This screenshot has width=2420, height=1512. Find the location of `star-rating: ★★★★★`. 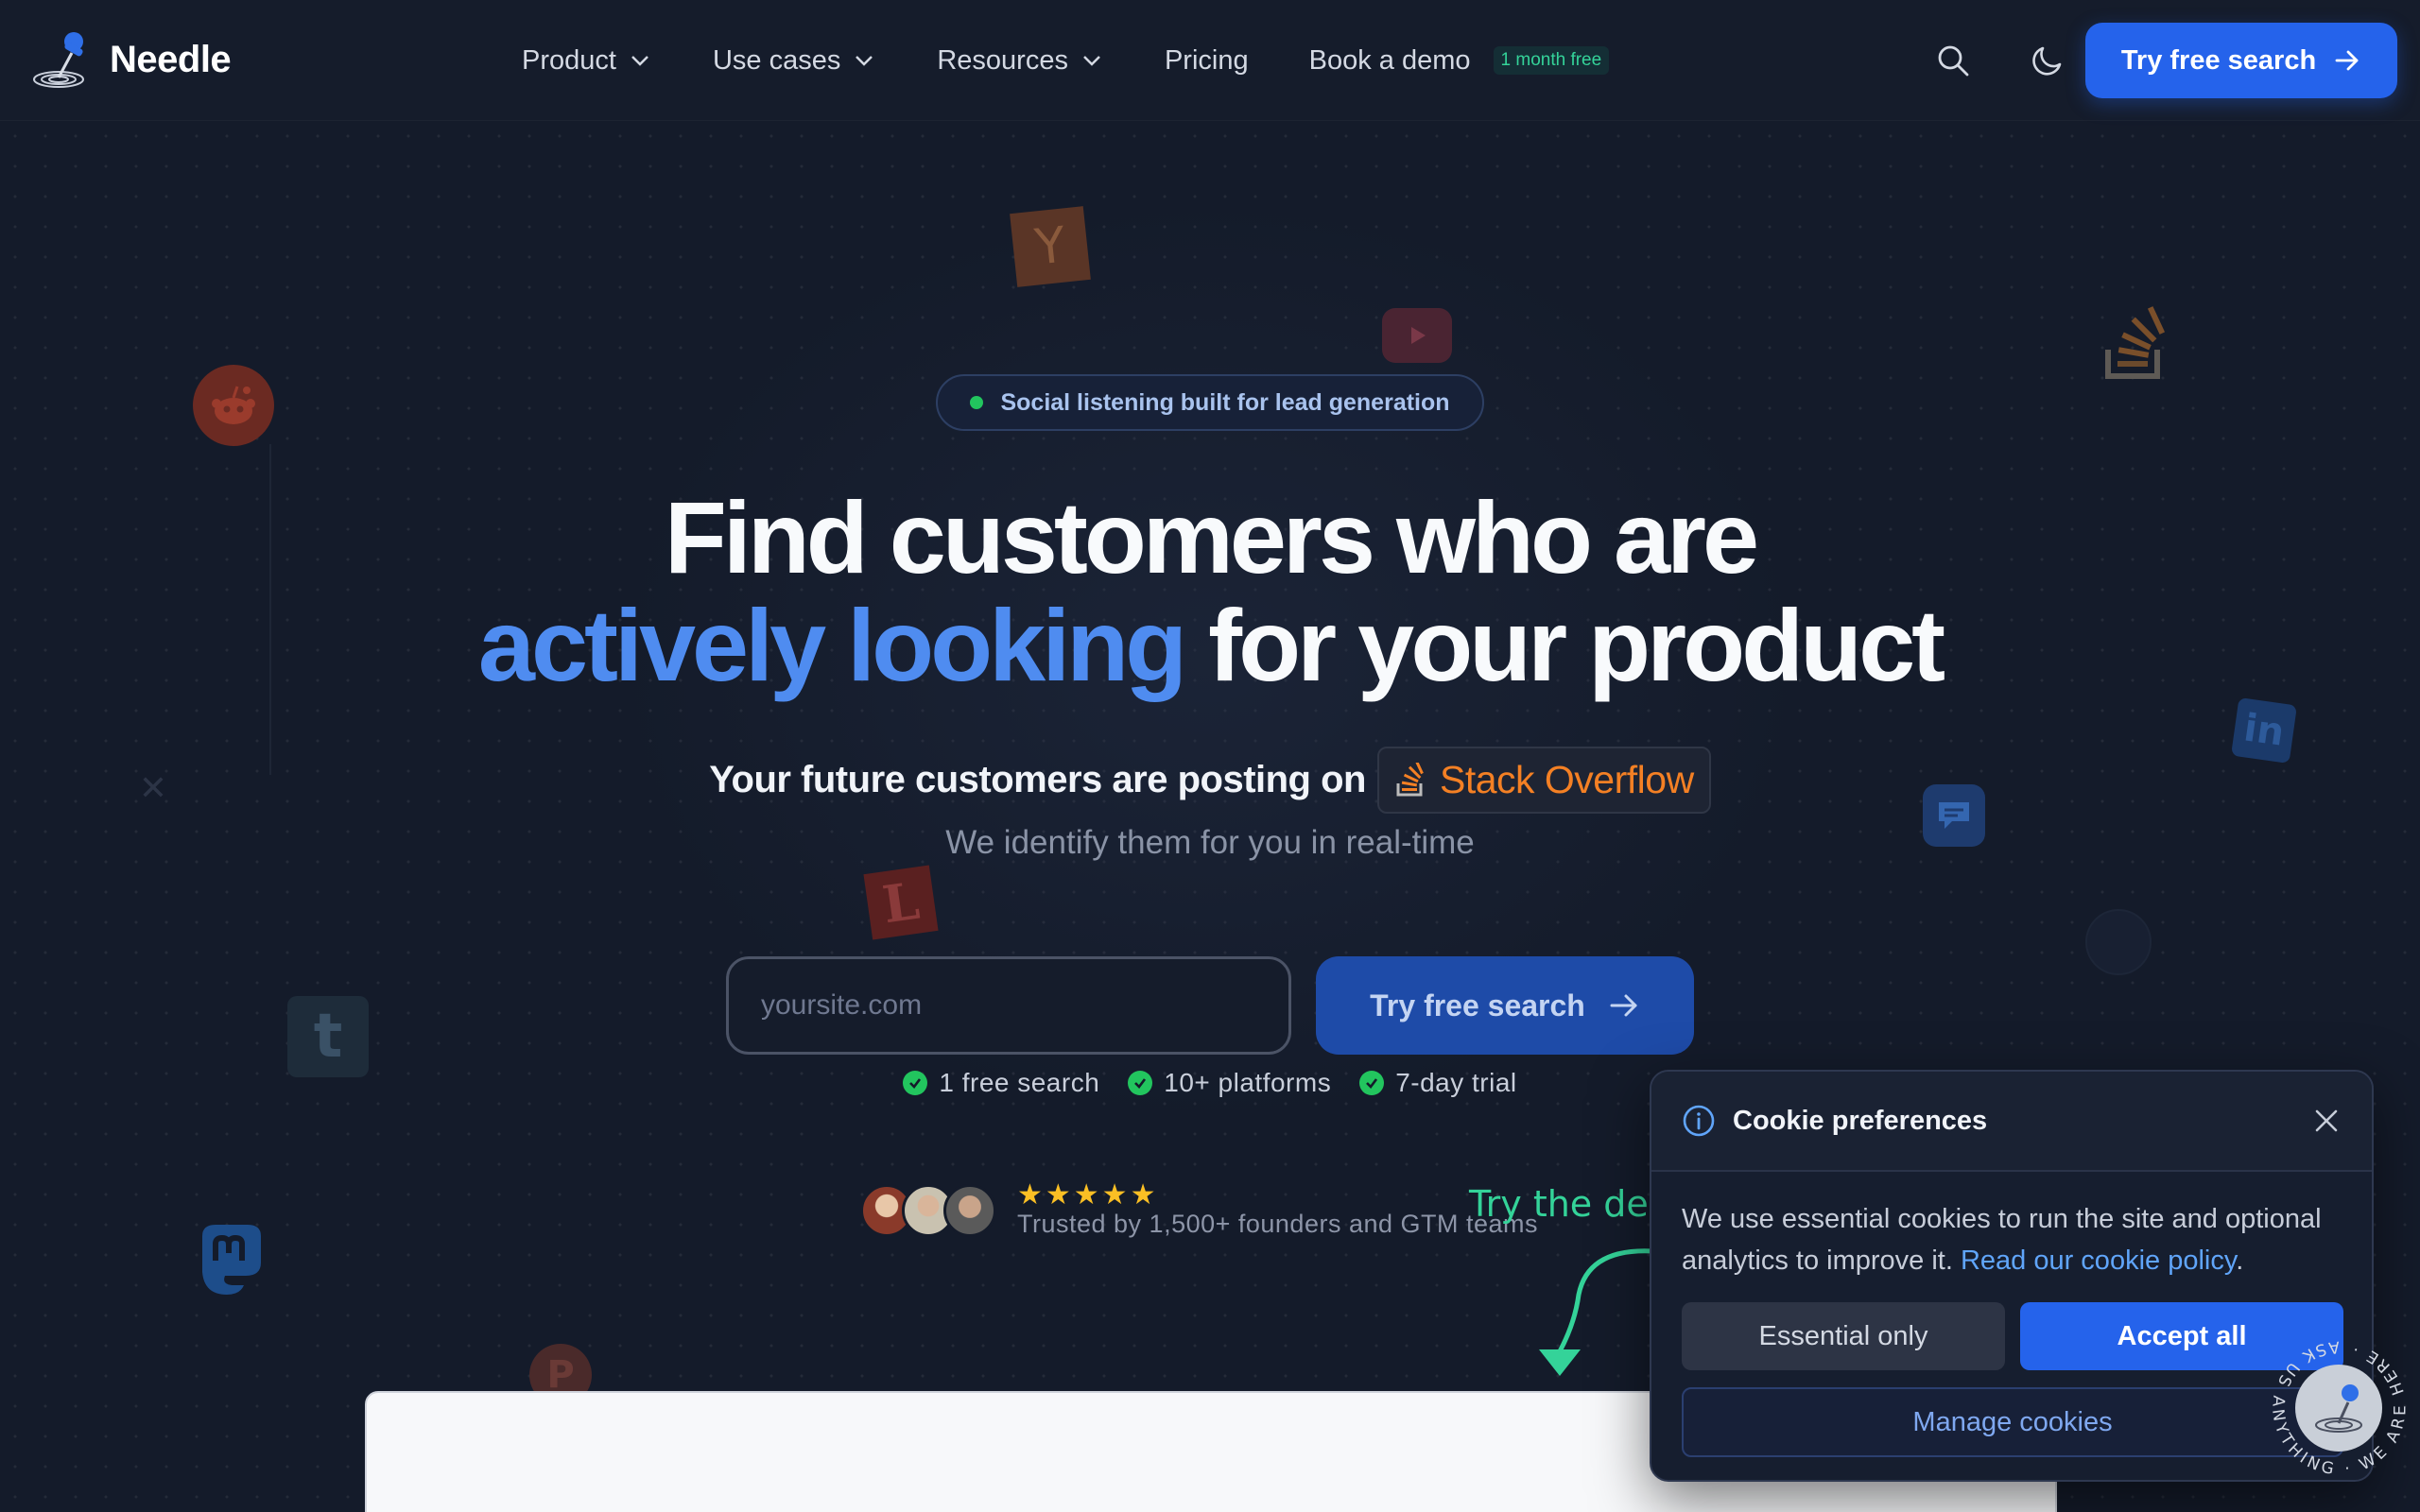

star-rating: ★★★★★ is located at coordinates (1088, 1195).